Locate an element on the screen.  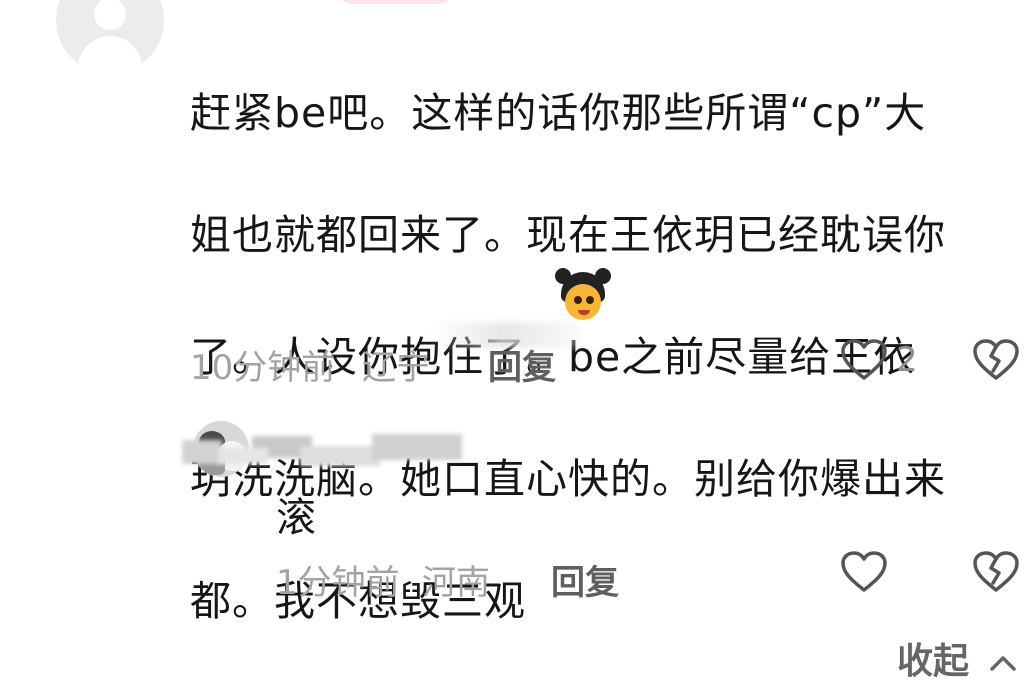
comment-time: 10分钟前 is located at coordinates (263, 368).